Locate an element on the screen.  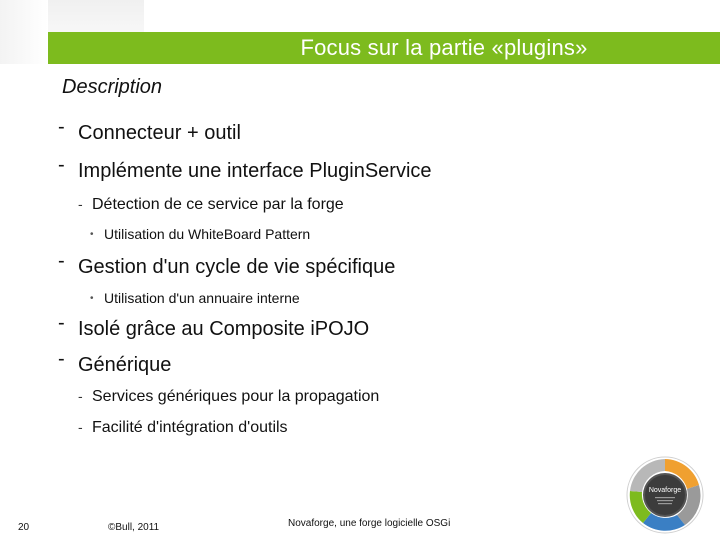
bullet-item: - Détection de ce service par la forge is located at coordinates (211, 205).